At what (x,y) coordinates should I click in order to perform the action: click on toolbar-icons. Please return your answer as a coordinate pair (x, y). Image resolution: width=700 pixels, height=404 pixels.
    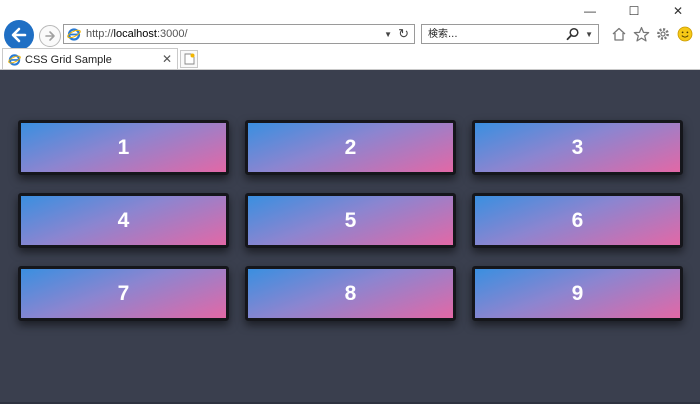
    Looking at the image, I should click on (652, 34).